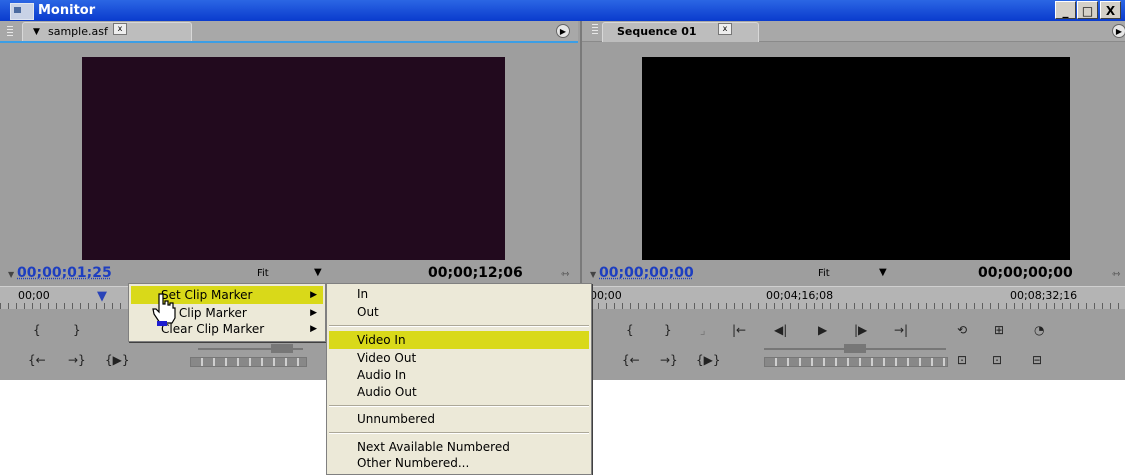  What do you see at coordinates (289, 31) in the screenshot?
I see `source-tab-bar: ▼ sample.asf x ▶` at bounding box center [289, 31].